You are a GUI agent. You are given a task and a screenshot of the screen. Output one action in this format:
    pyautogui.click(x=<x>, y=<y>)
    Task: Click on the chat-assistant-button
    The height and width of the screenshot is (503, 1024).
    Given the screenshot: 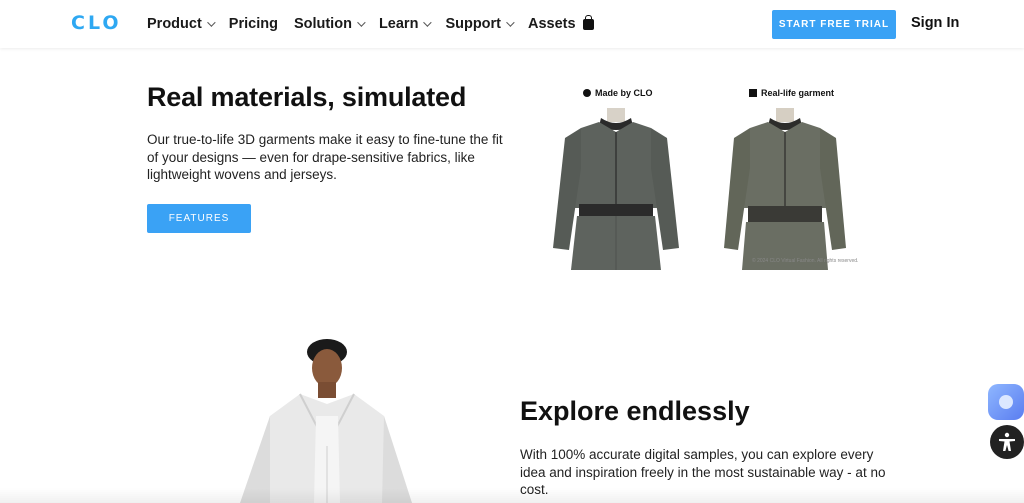 What is the action you would take?
    pyautogui.click(x=1006, y=402)
    